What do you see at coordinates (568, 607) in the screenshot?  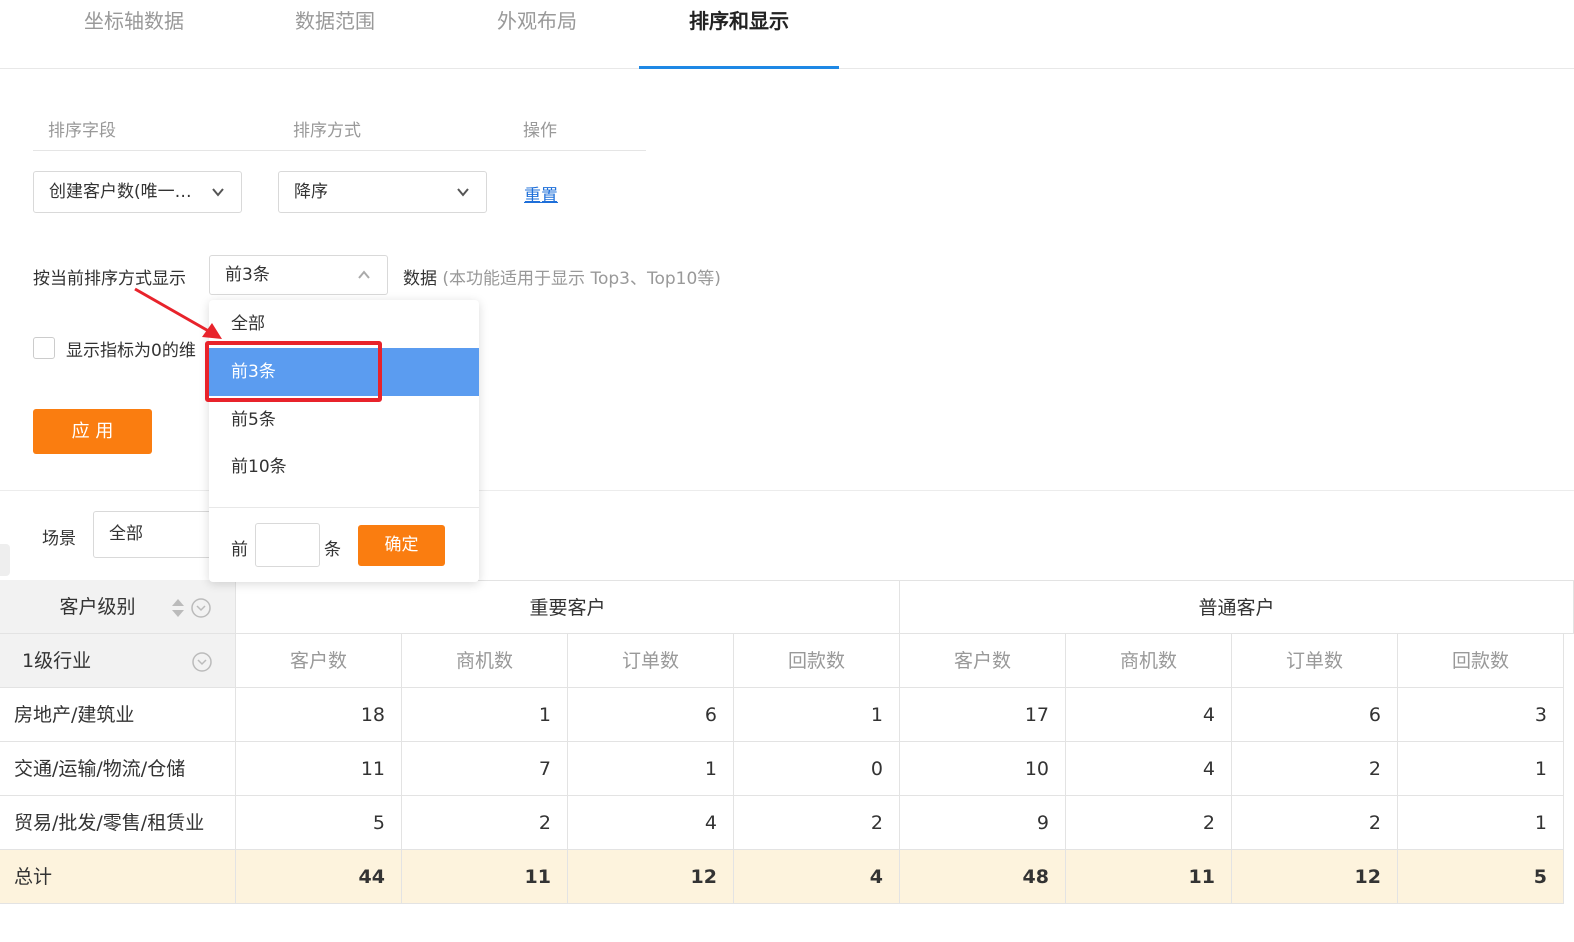 I see `group-header-important: 重要客户` at bounding box center [568, 607].